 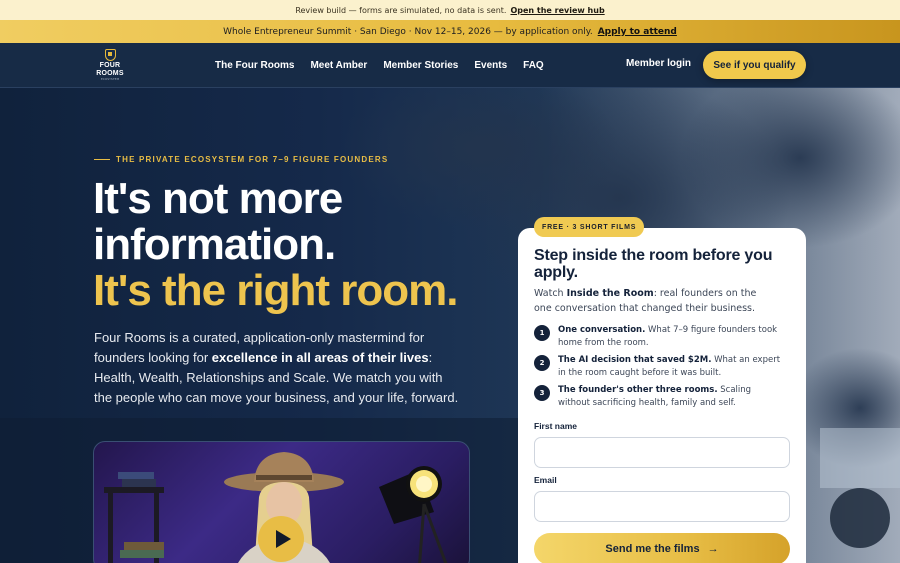 I want to click on free-films-badge: FREE · 3 SHORT FILMS, so click(x=589, y=227).